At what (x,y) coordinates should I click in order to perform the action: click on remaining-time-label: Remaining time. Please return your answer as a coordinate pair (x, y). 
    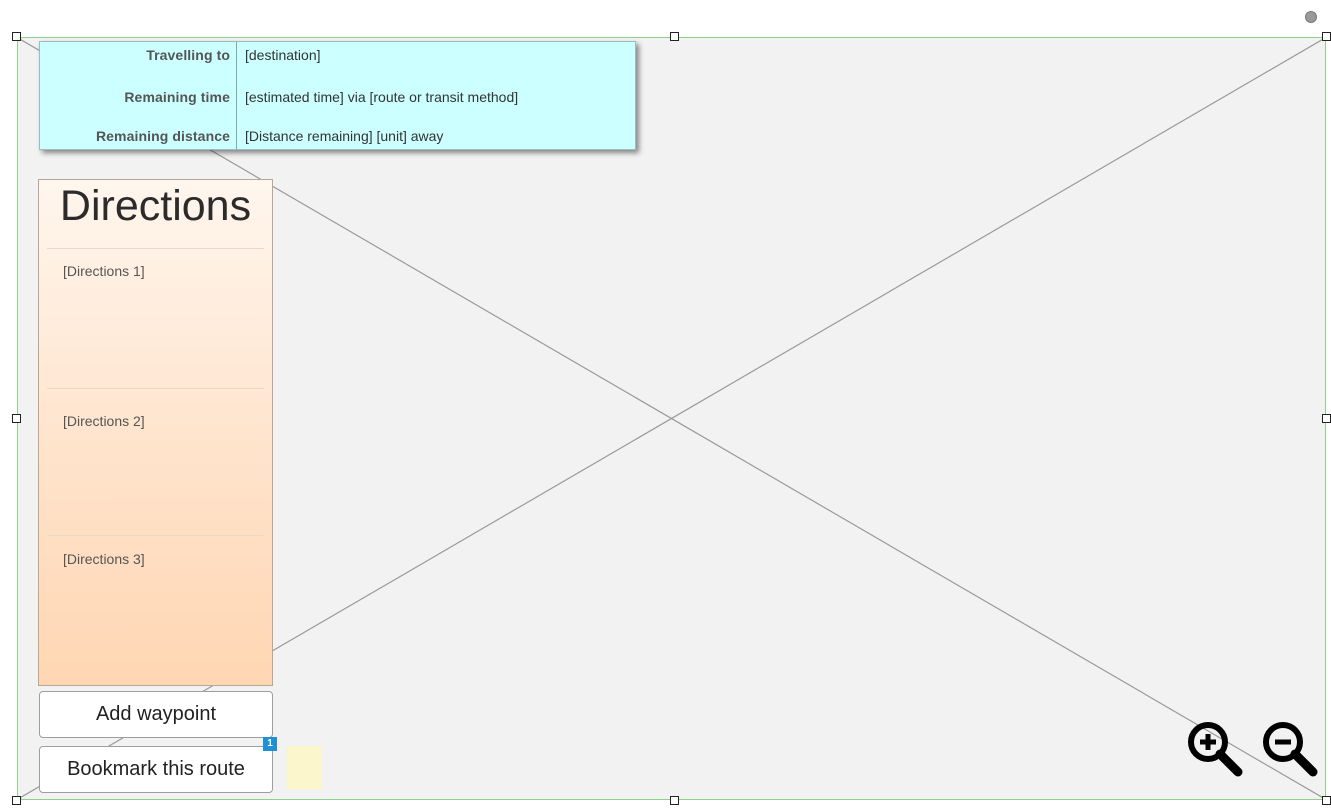
    Looking at the image, I should click on (177, 97).